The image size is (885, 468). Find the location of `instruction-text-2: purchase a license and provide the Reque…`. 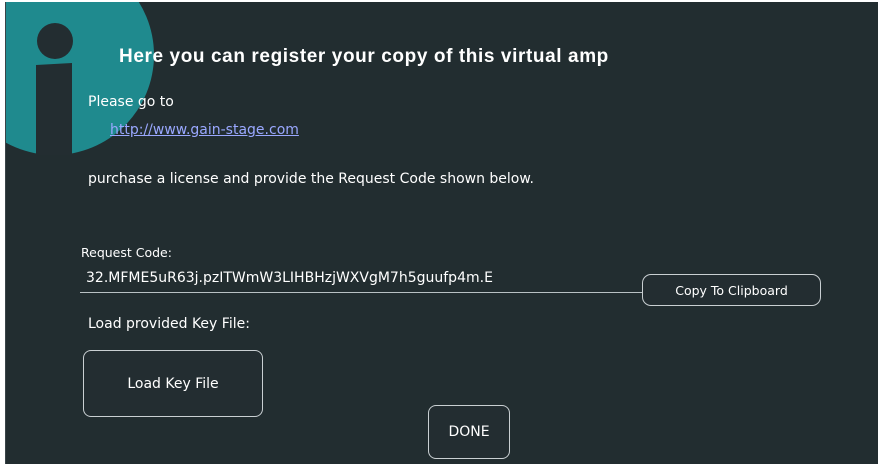

instruction-text-2: purchase a license and provide the Reque… is located at coordinates (311, 179).